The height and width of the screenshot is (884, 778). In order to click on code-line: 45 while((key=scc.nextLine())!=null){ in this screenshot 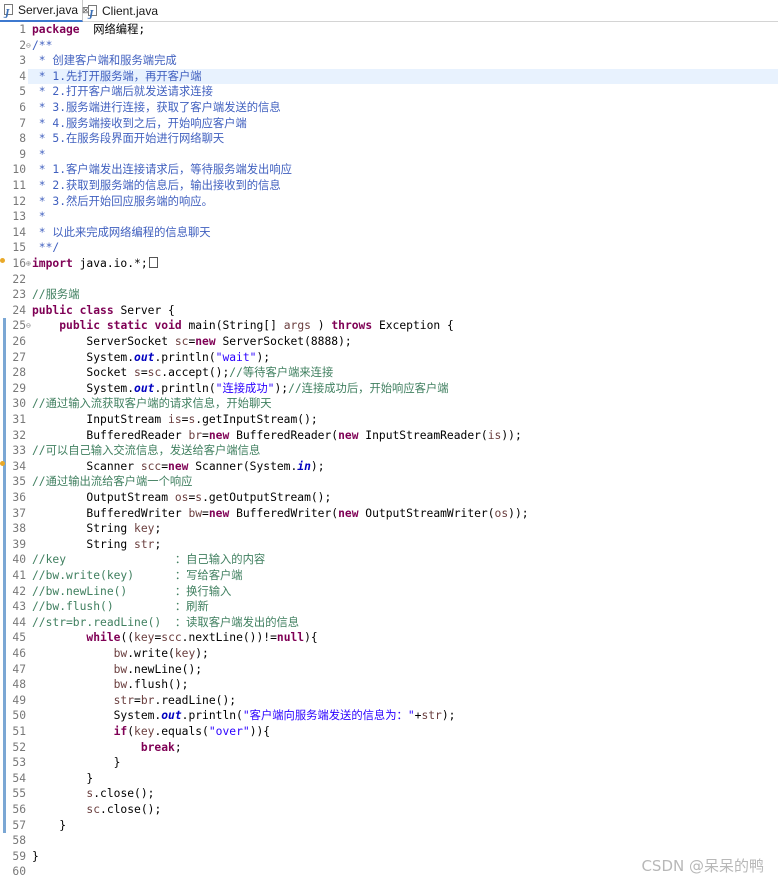, I will do `click(389, 638)`.